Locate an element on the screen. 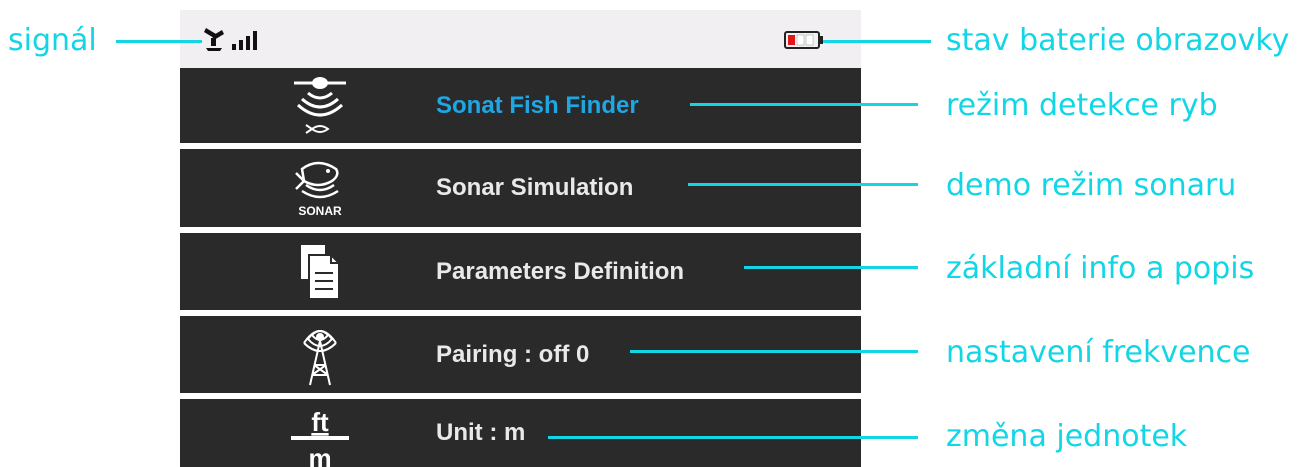 The height and width of the screenshot is (467, 1297). document-icon is located at coordinates (320, 271).